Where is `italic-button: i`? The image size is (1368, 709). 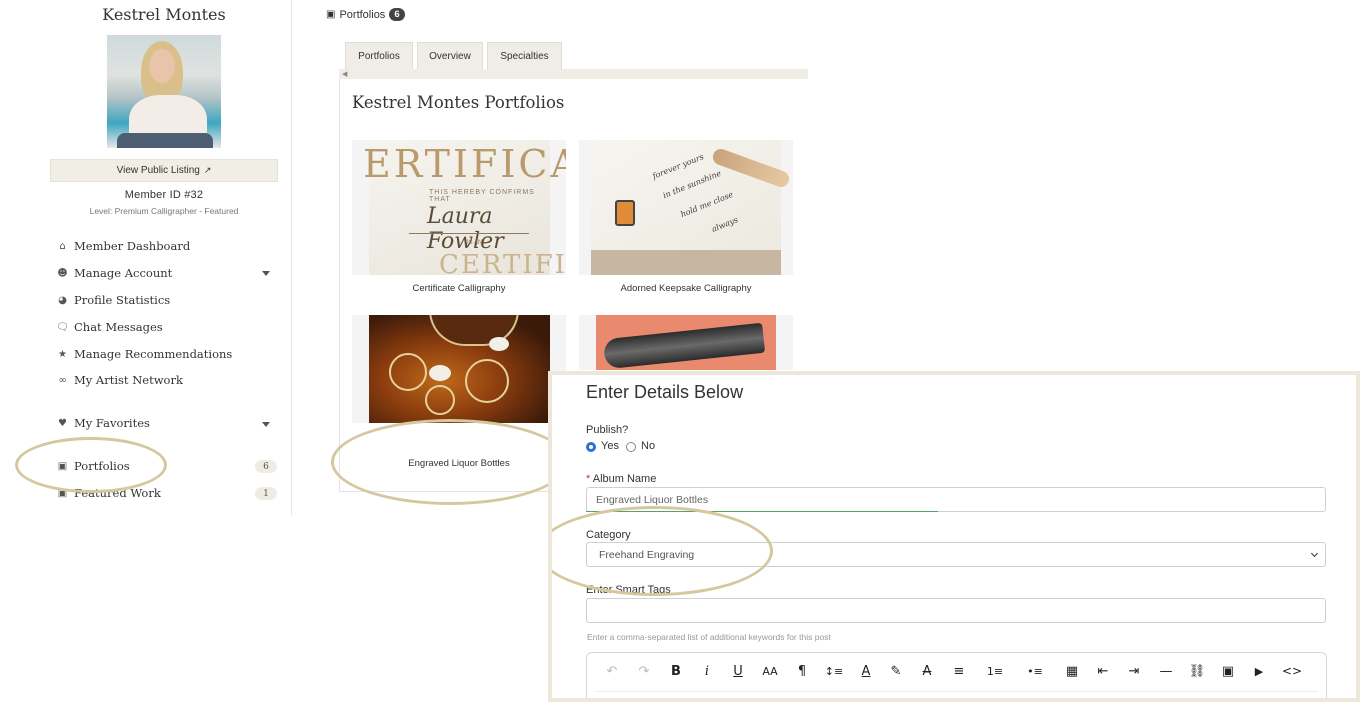
italic-button: i is located at coordinates (707, 671).